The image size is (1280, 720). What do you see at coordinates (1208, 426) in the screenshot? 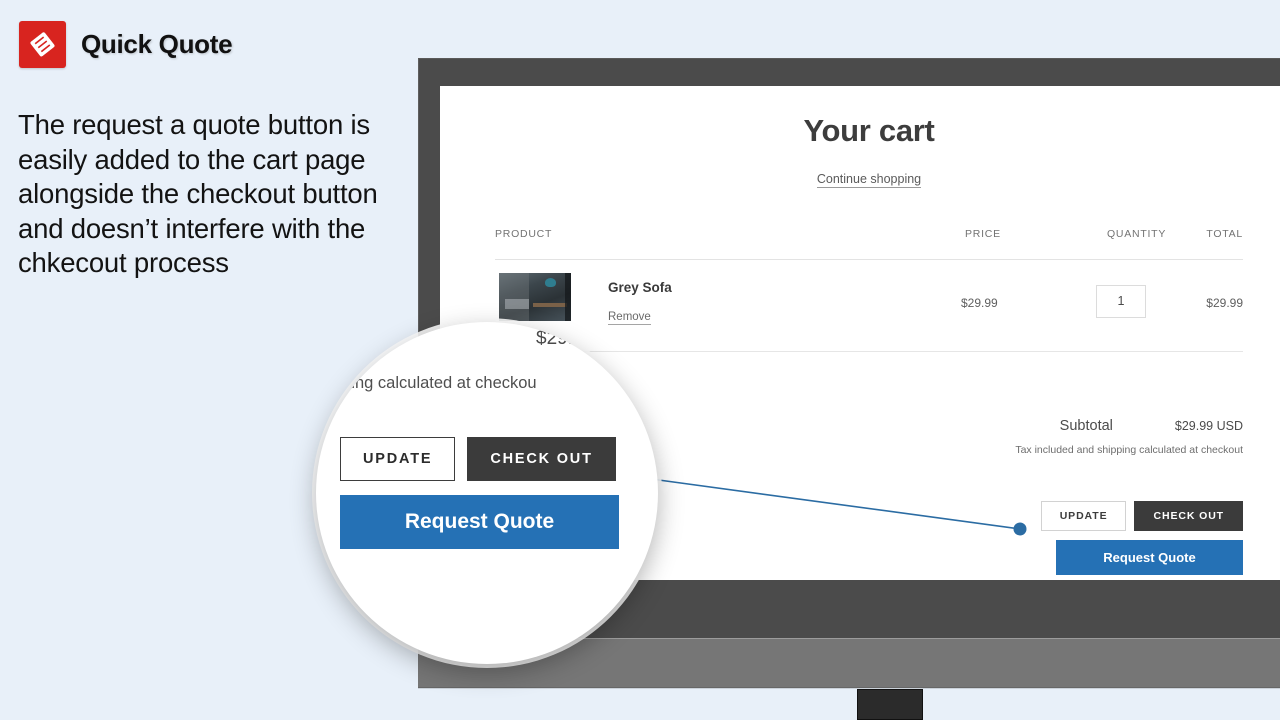
I see `subtotal-value: $29.99 USD` at bounding box center [1208, 426].